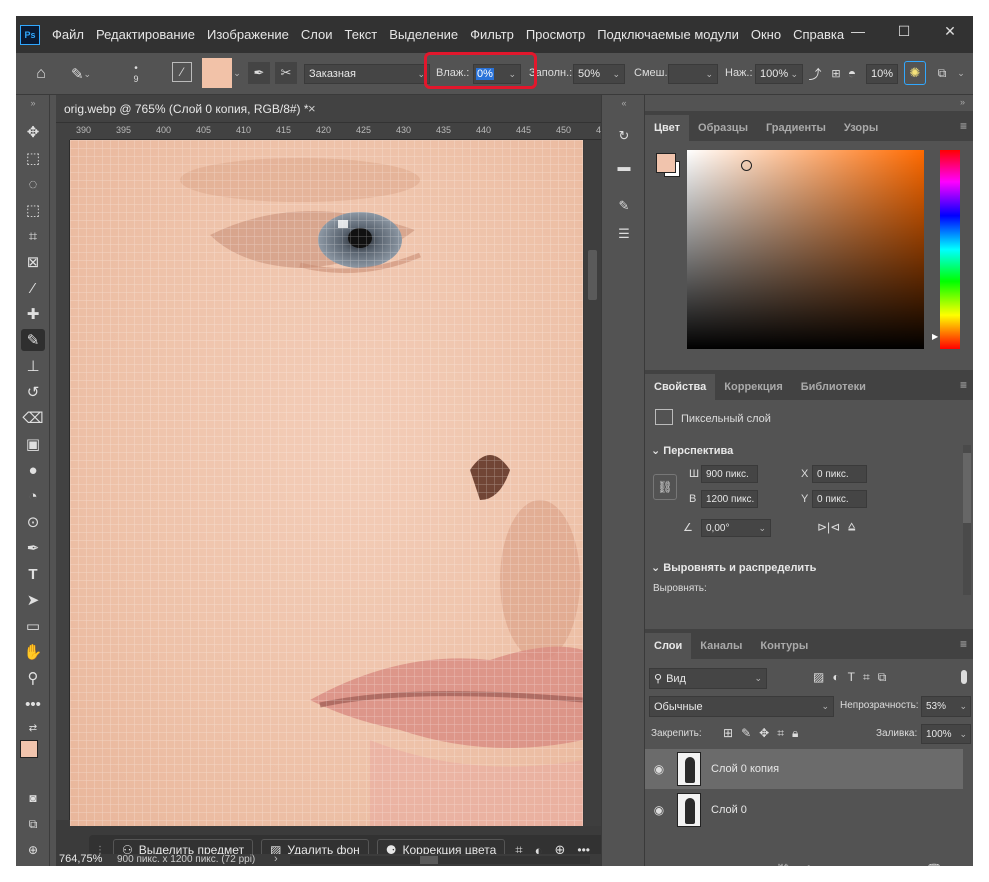 This screenshot has height=882, width=989. I want to click on horizontal-scrollbar, so click(440, 860).